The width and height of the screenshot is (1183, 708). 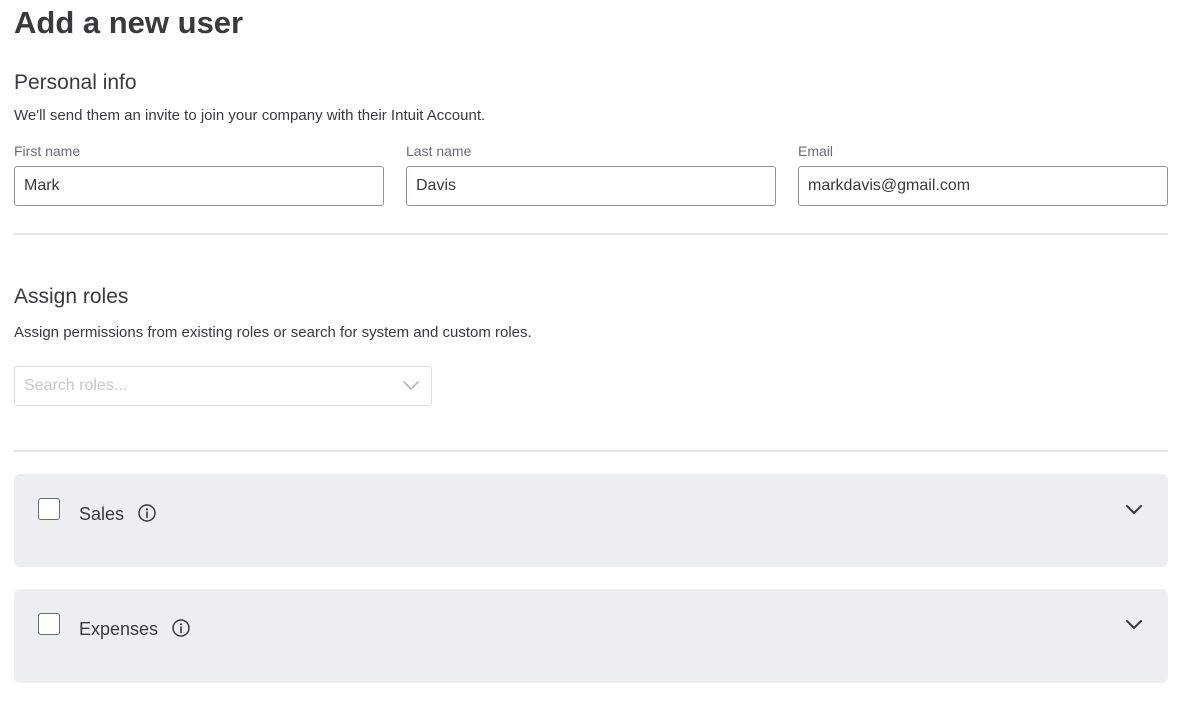 What do you see at coordinates (129, 22) in the screenshot?
I see `page-title: Add a new user` at bounding box center [129, 22].